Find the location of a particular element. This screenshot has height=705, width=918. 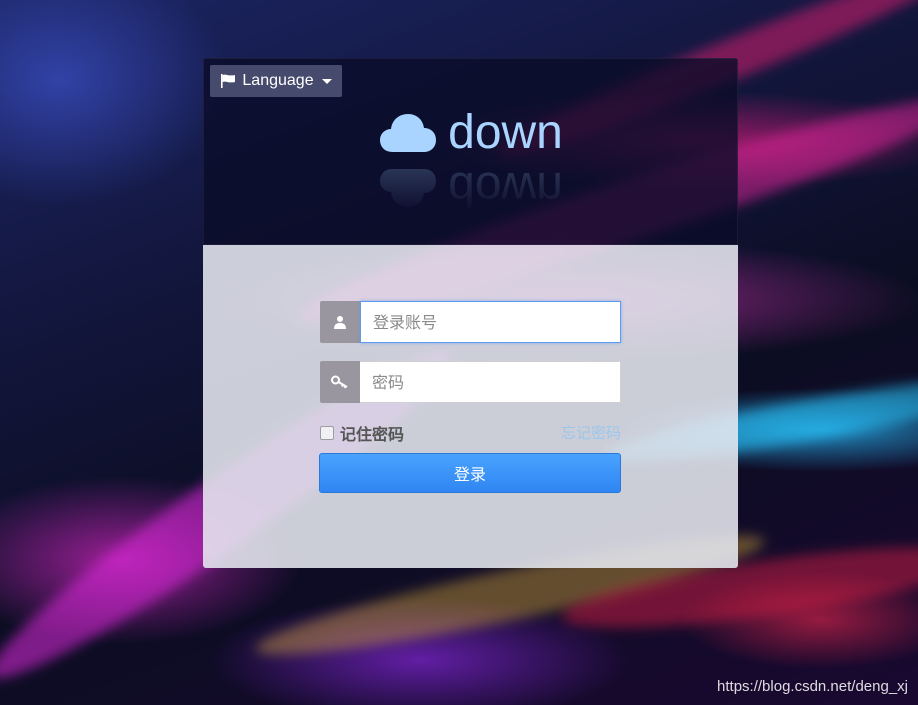

logo: down is located at coordinates (471, 133).